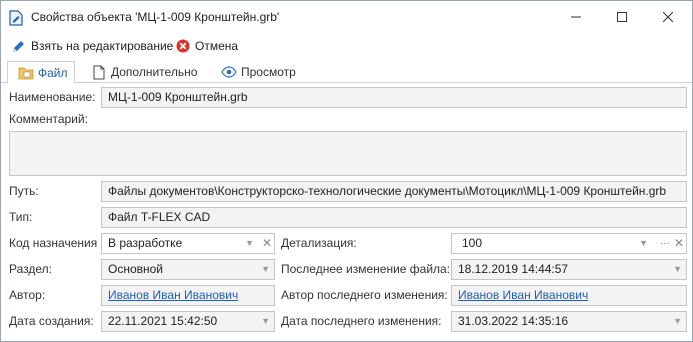 The width and height of the screenshot is (693, 342). I want to click on document-icon, so click(99, 72).